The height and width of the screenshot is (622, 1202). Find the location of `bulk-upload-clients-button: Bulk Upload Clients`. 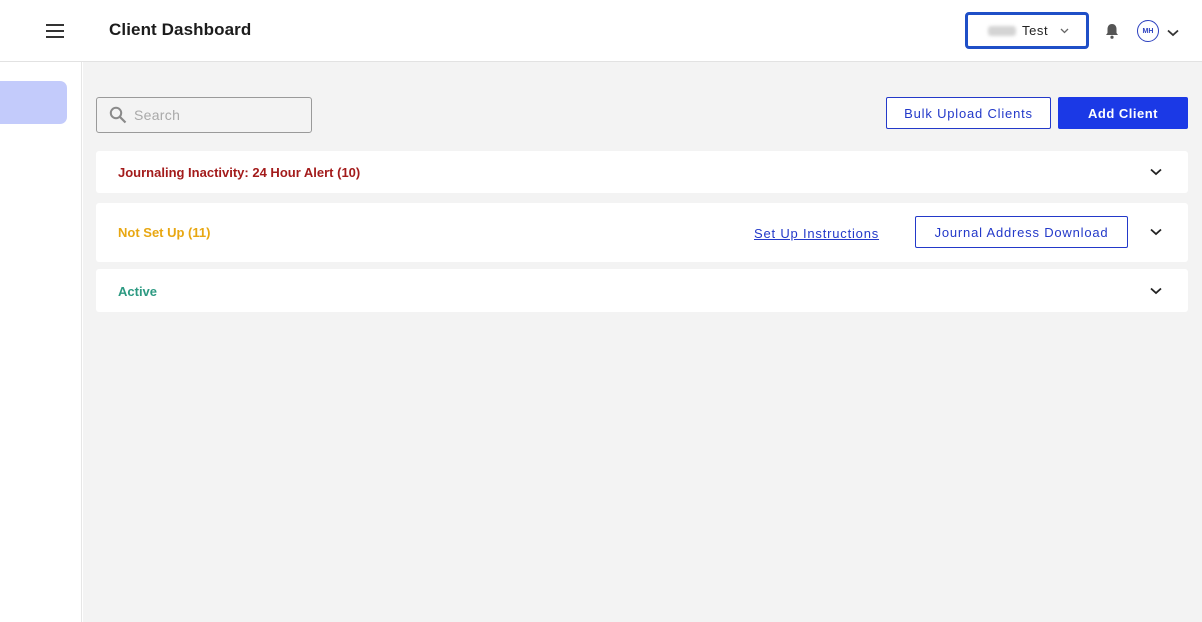

bulk-upload-clients-button: Bulk Upload Clients is located at coordinates (968, 113).